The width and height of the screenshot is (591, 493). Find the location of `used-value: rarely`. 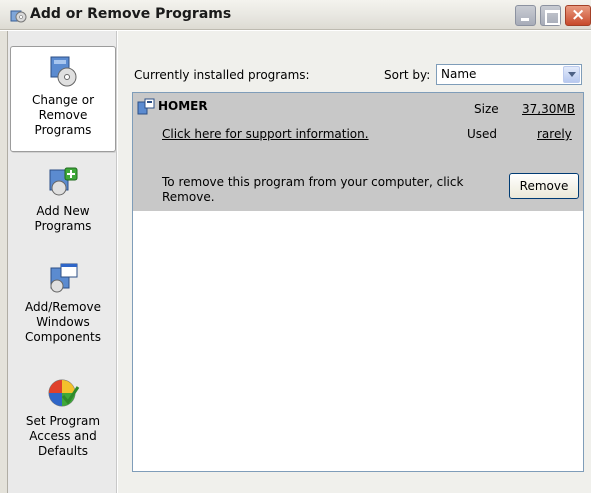

used-value: rarely is located at coordinates (554, 134).